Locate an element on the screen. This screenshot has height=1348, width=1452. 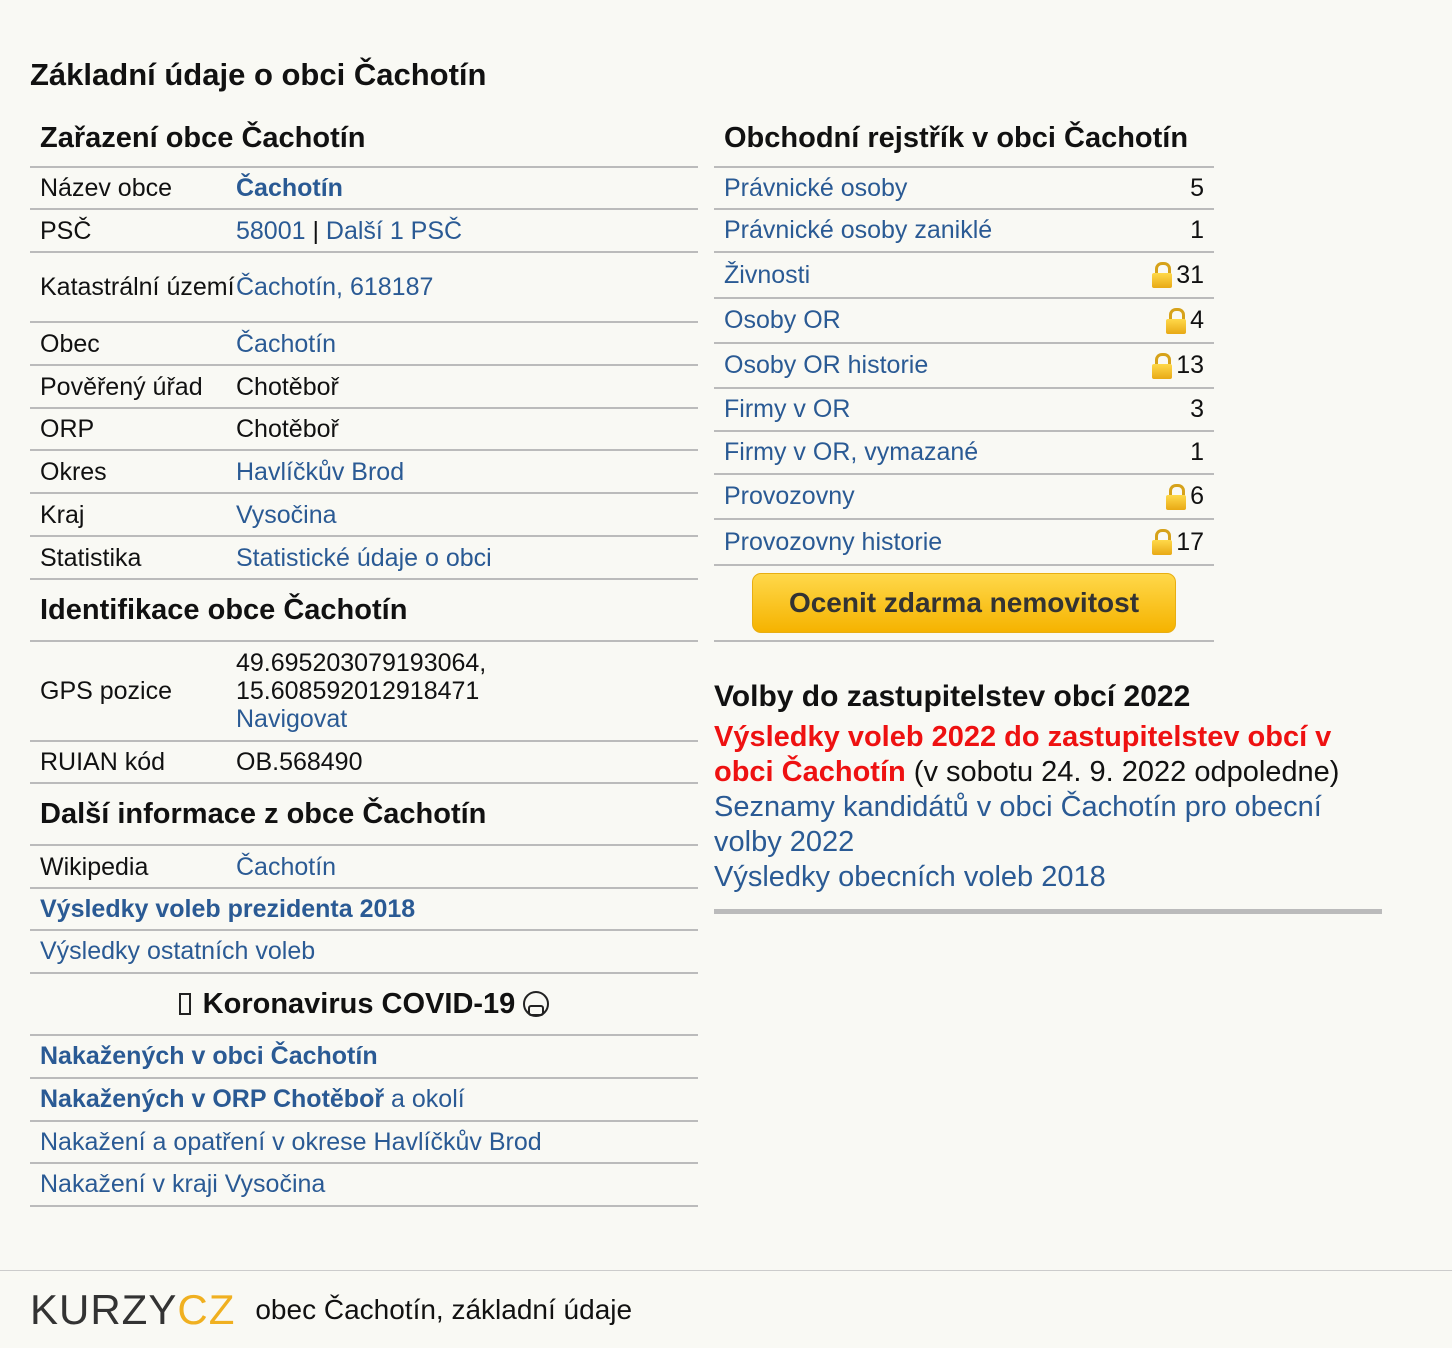
rejstrik-row: Právnické osoby 5 is located at coordinates (964, 189).